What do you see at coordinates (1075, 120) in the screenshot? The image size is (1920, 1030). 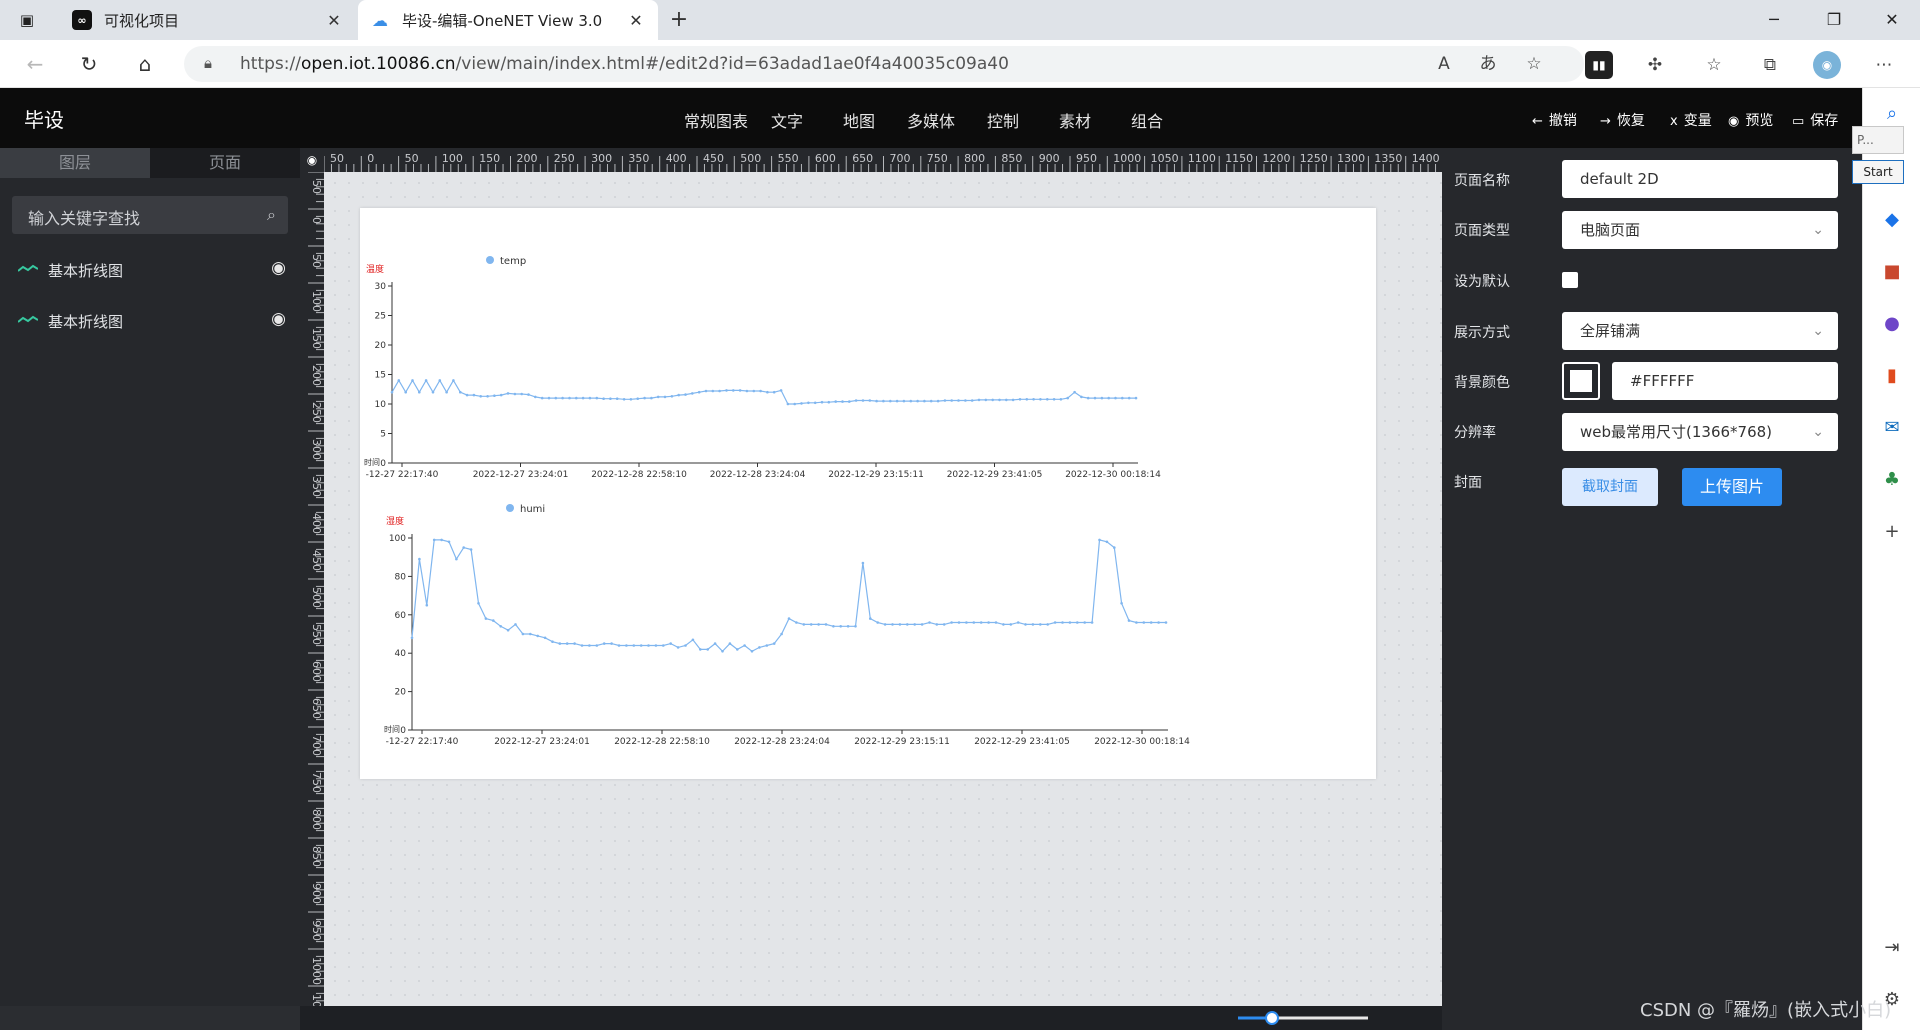 I see `menu-assets: 素材` at bounding box center [1075, 120].